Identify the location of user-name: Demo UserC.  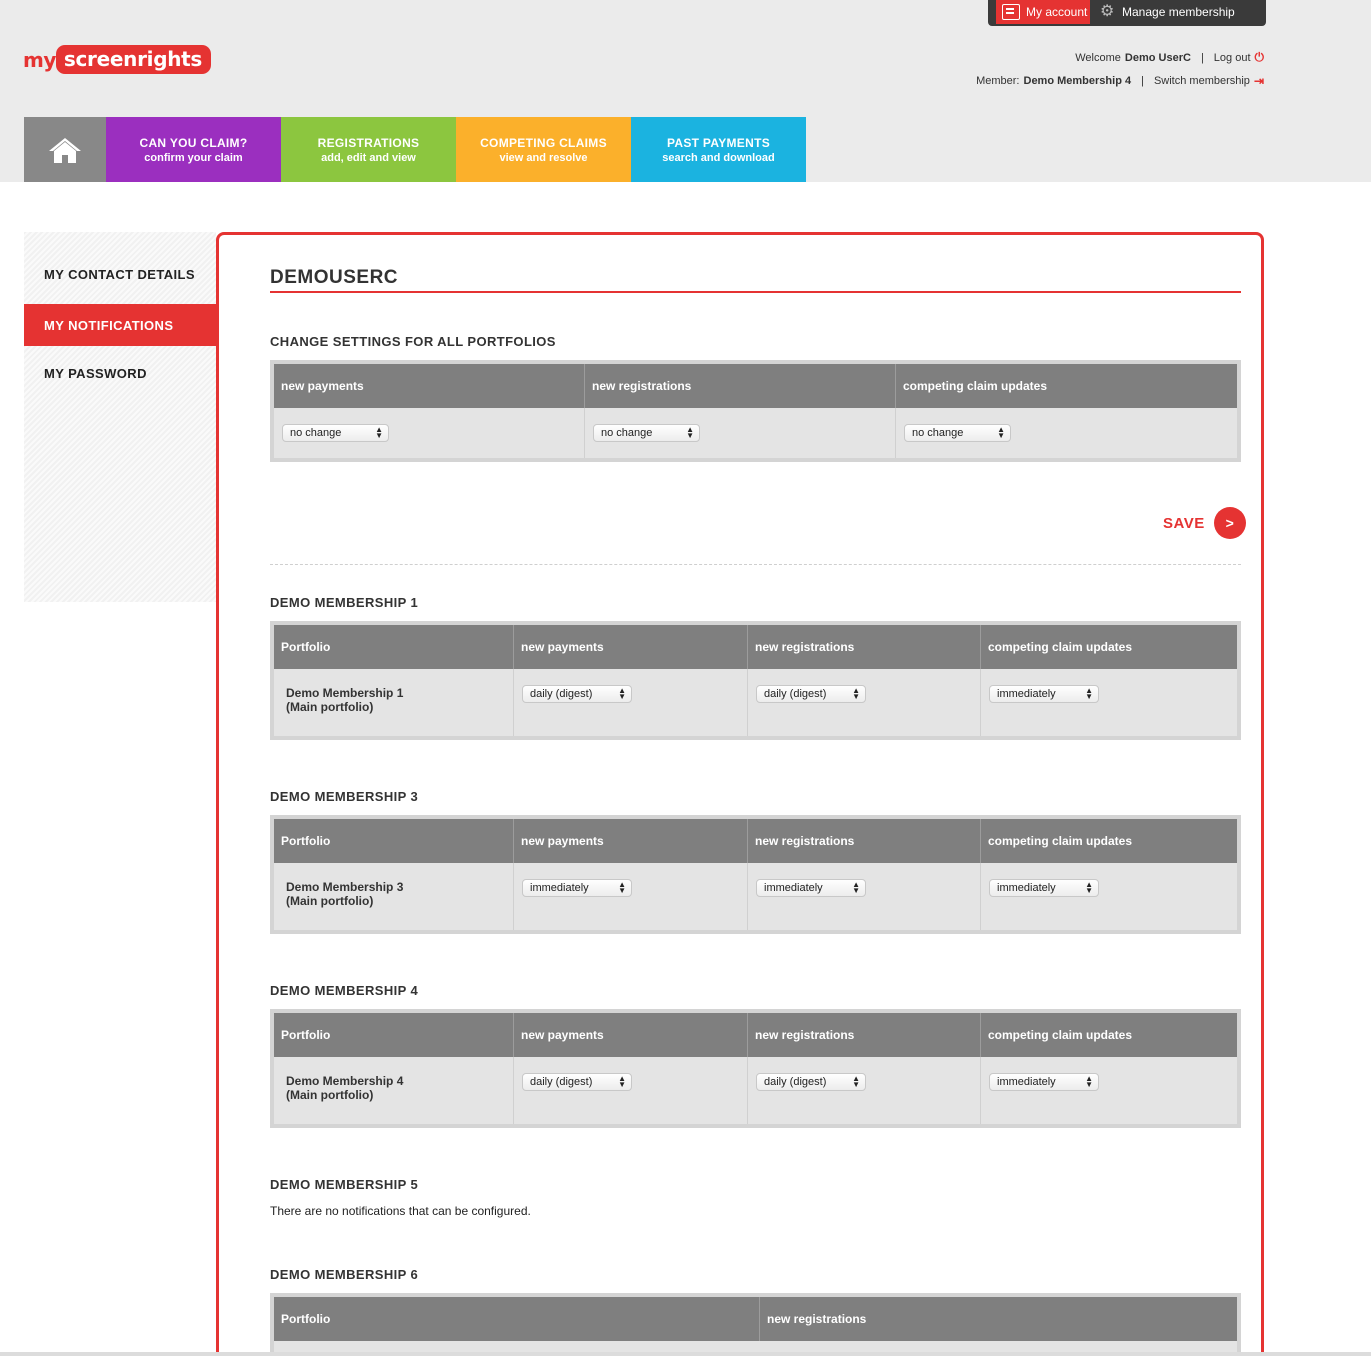
(1157, 57).